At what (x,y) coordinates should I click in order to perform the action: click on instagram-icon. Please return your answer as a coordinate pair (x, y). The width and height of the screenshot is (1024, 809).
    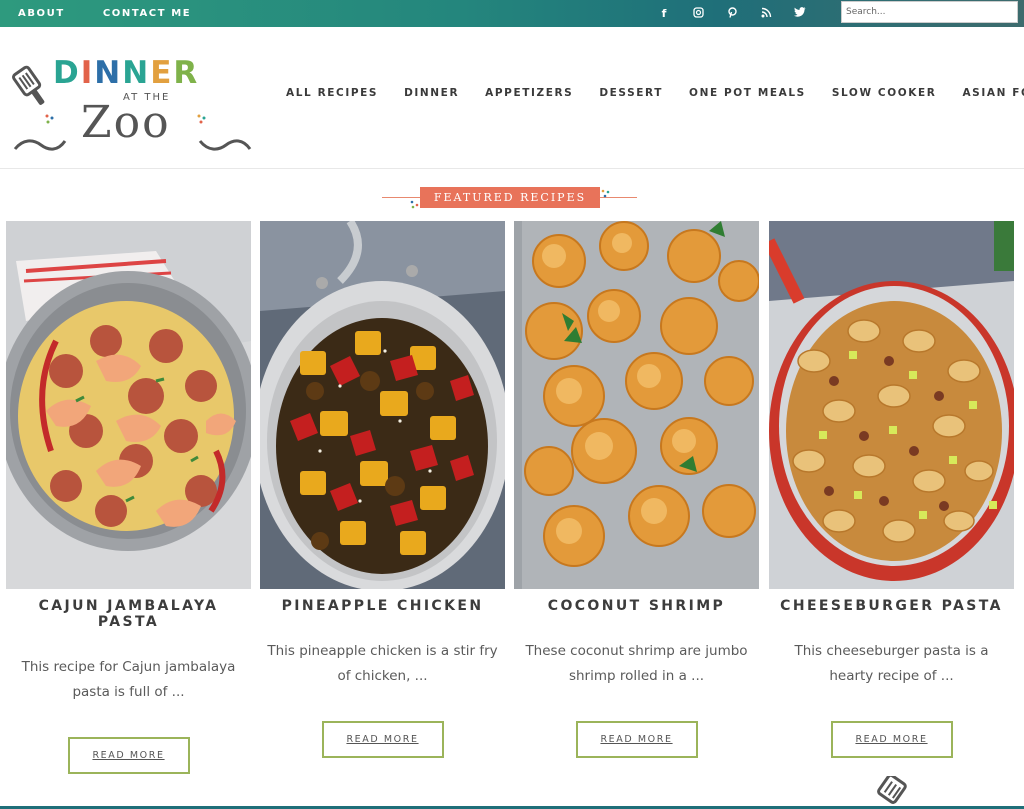
    Looking at the image, I should click on (698, 13).